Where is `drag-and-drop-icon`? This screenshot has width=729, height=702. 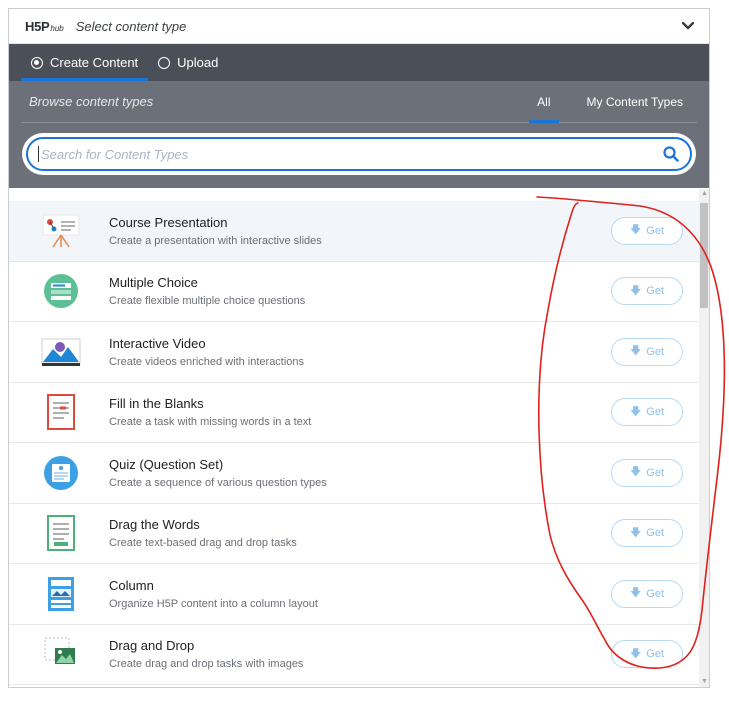 drag-and-drop-icon is located at coordinates (61, 654).